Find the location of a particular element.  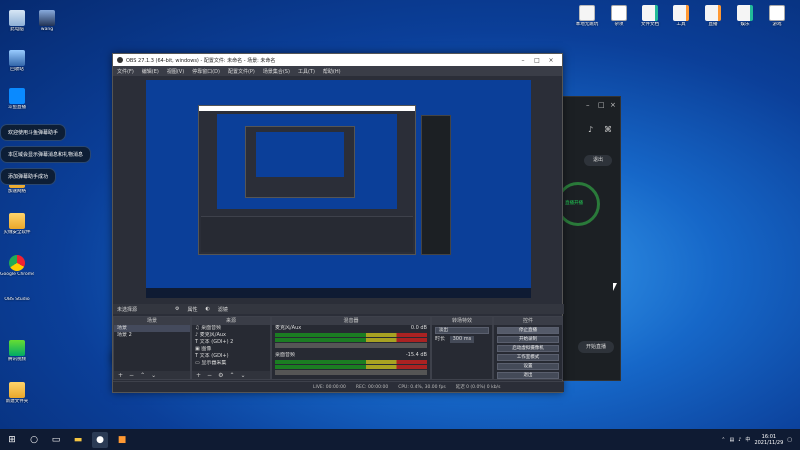

file-explorer-icon: ▬ is located at coordinates (78, 440).